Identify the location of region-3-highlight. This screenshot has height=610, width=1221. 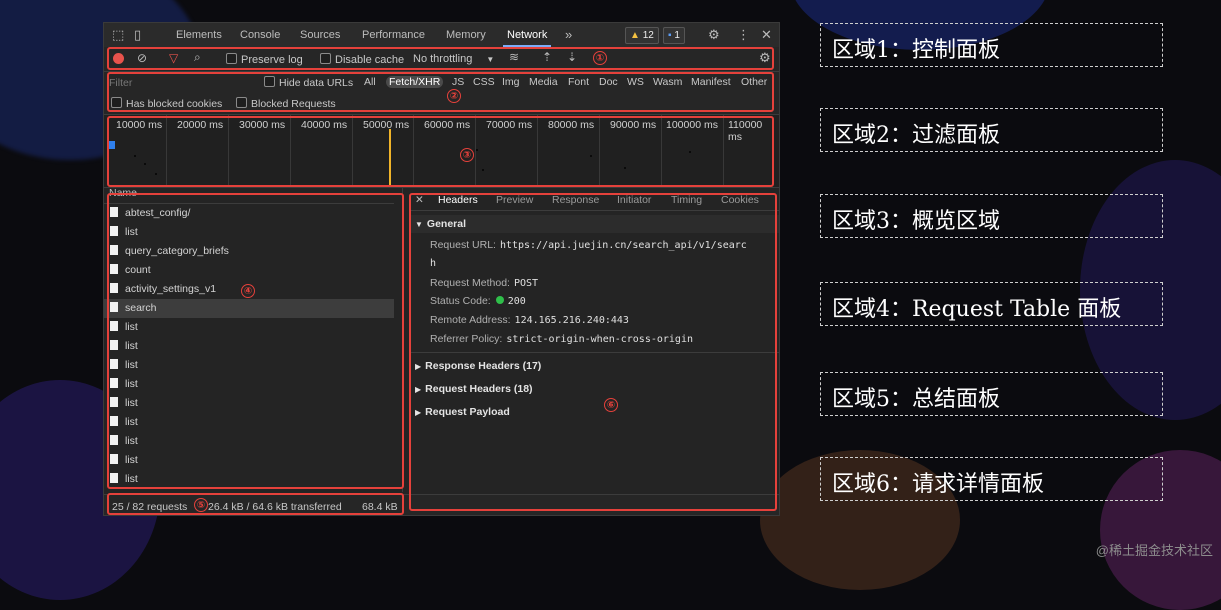
(440, 151).